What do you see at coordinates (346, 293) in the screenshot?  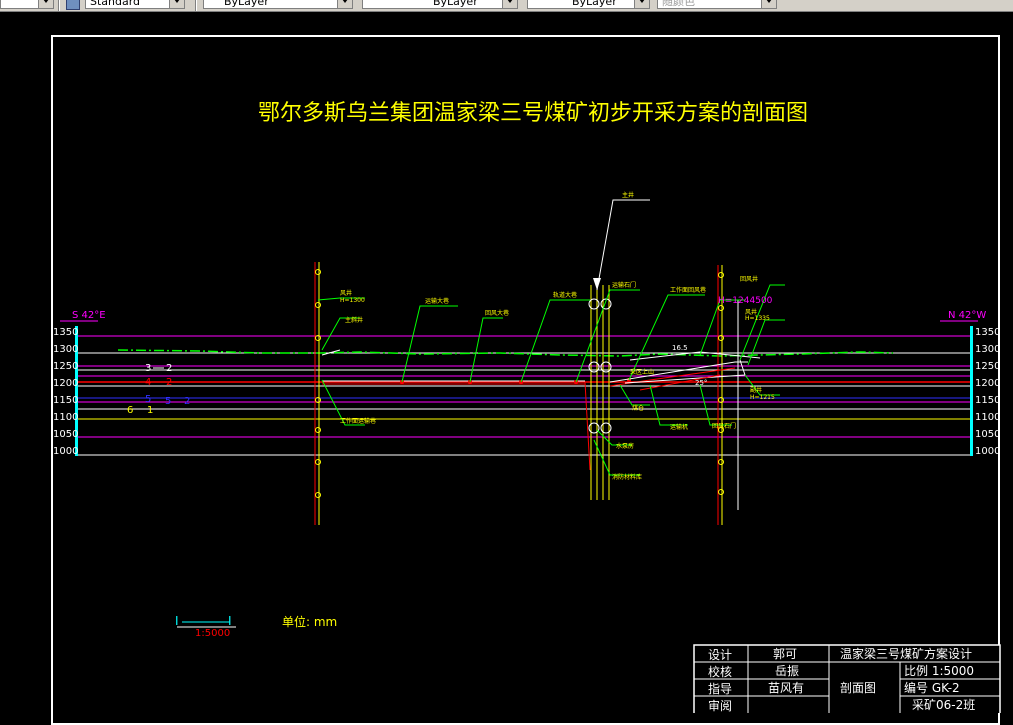 I see `ann-vshaft-name: 风井` at bounding box center [346, 293].